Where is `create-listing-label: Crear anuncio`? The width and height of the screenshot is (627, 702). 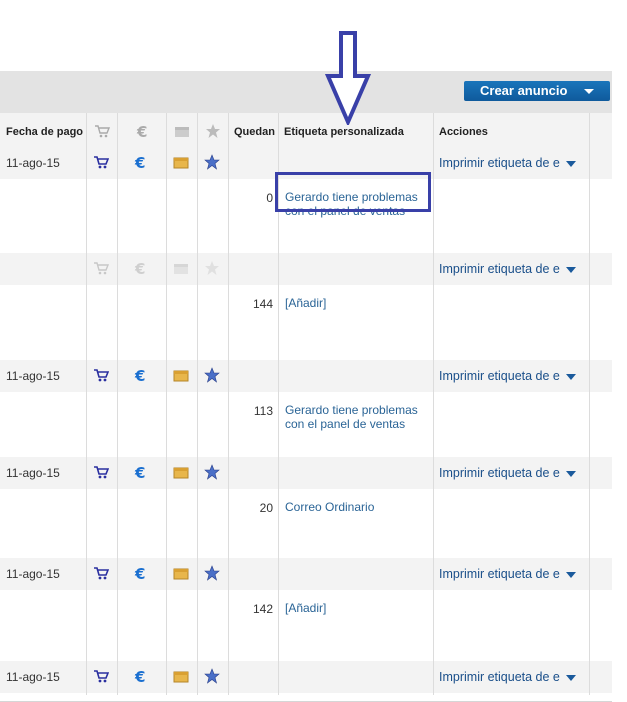
create-listing-label: Crear anuncio is located at coordinates (524, 90).